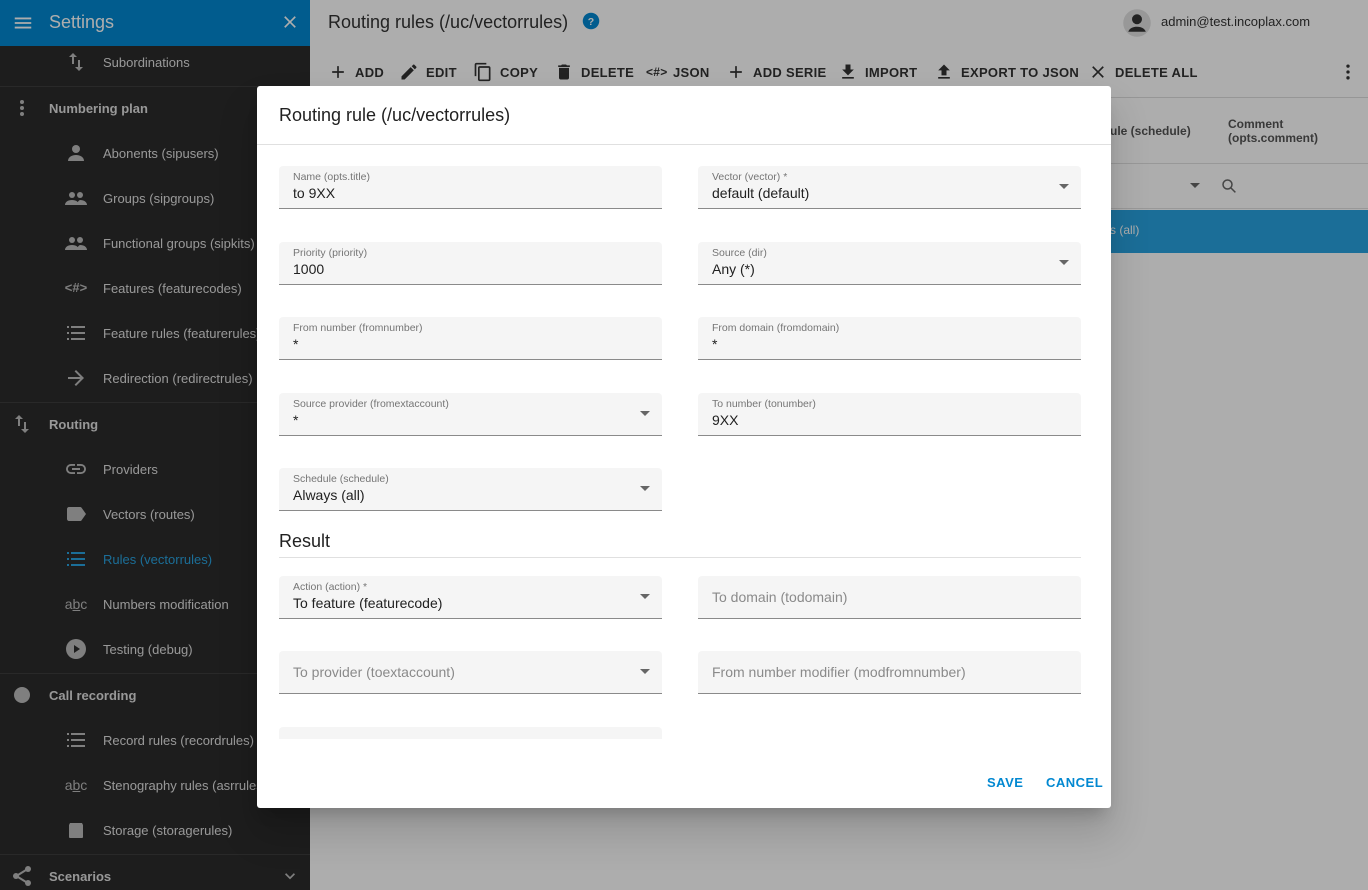 This screenshot has height=890, width=1368. Describe the element at coordinates (470, 733) in the screenshot. I see `next-field-partial` at that location.